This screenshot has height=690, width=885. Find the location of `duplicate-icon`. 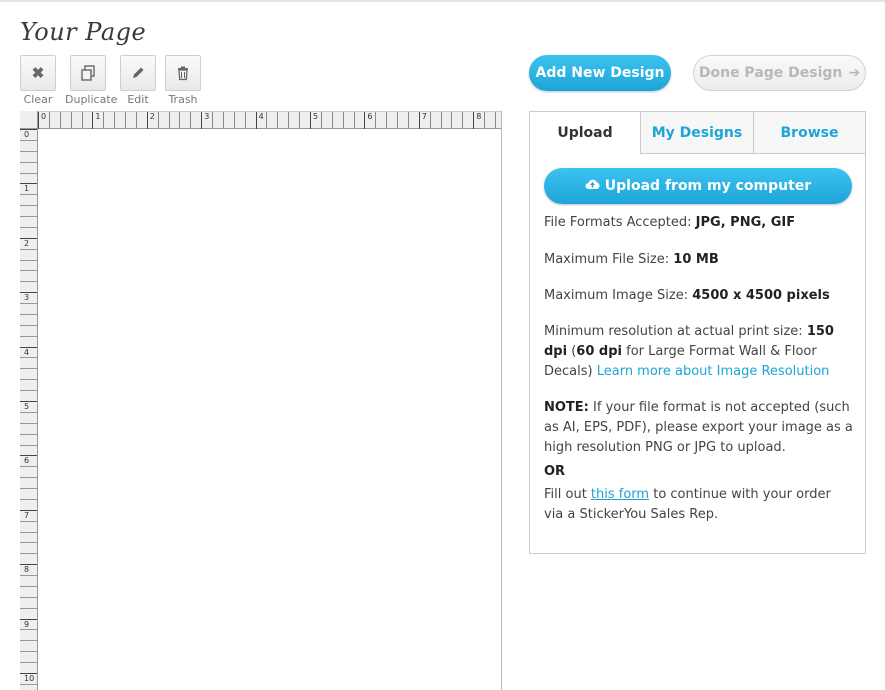

duplicate-icon is located at coordinates (88, 73).